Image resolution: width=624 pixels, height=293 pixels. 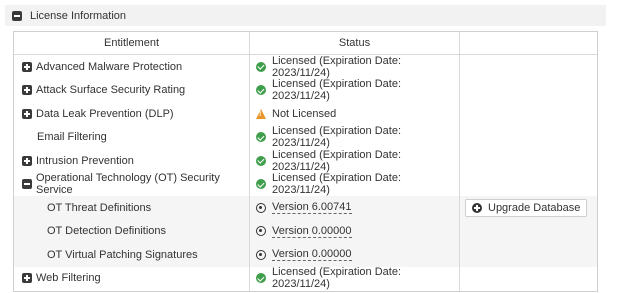 I want to click on section-title: License Information, so click(x=78, y=15).